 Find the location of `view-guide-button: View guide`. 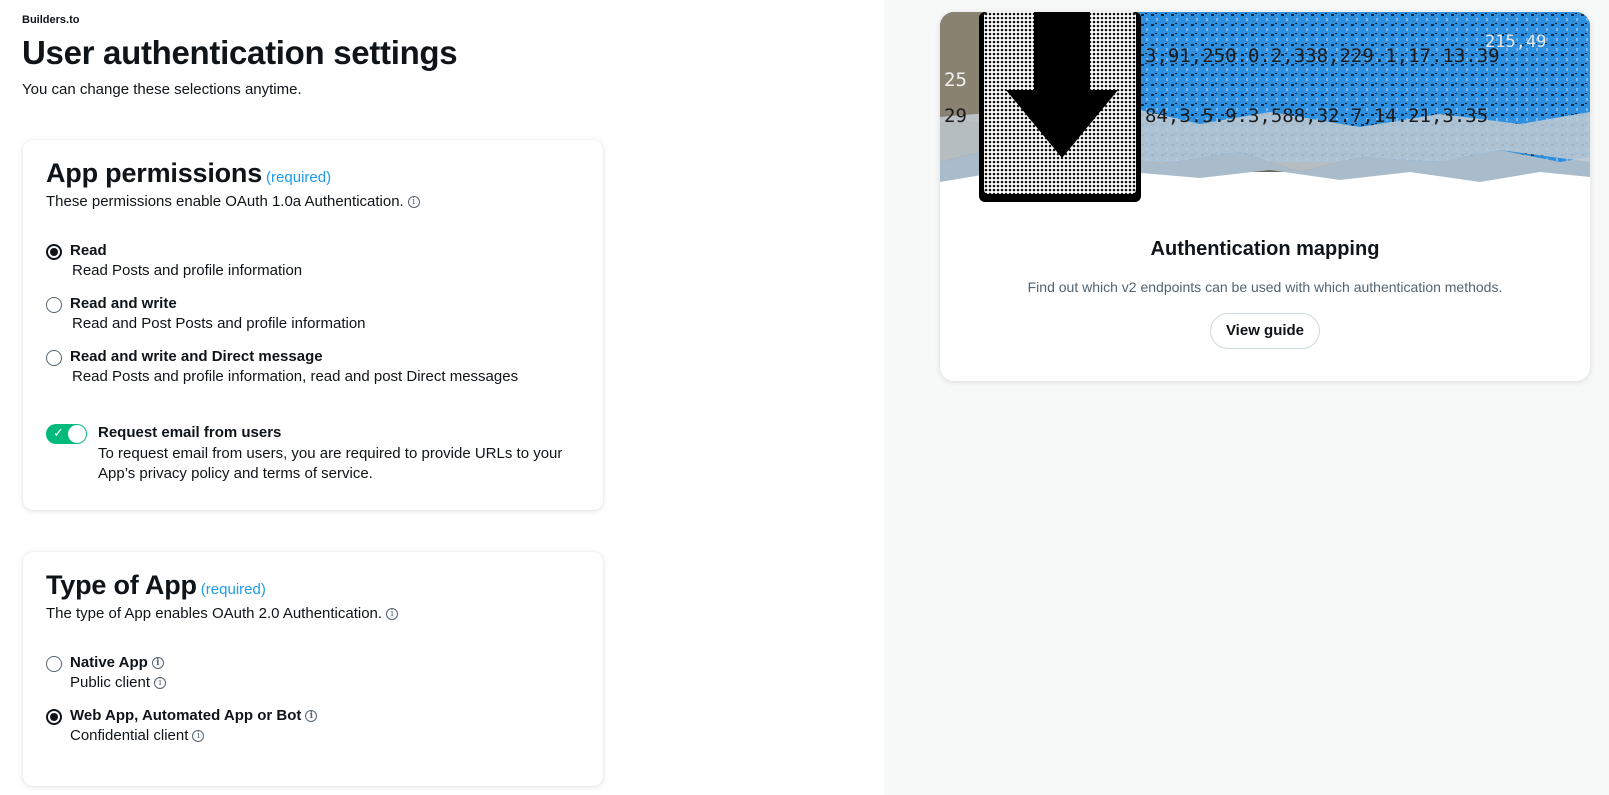

view-guide-button: View guide is located at coordinates (1265, 331).